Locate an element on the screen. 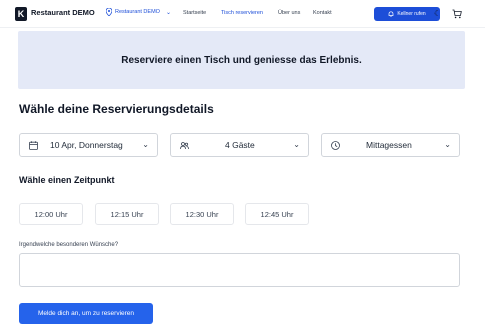 This screenshot has width=485, height=335. location-selector: Restaurant DEMO ⌄ is located at coordinates (138, 12).